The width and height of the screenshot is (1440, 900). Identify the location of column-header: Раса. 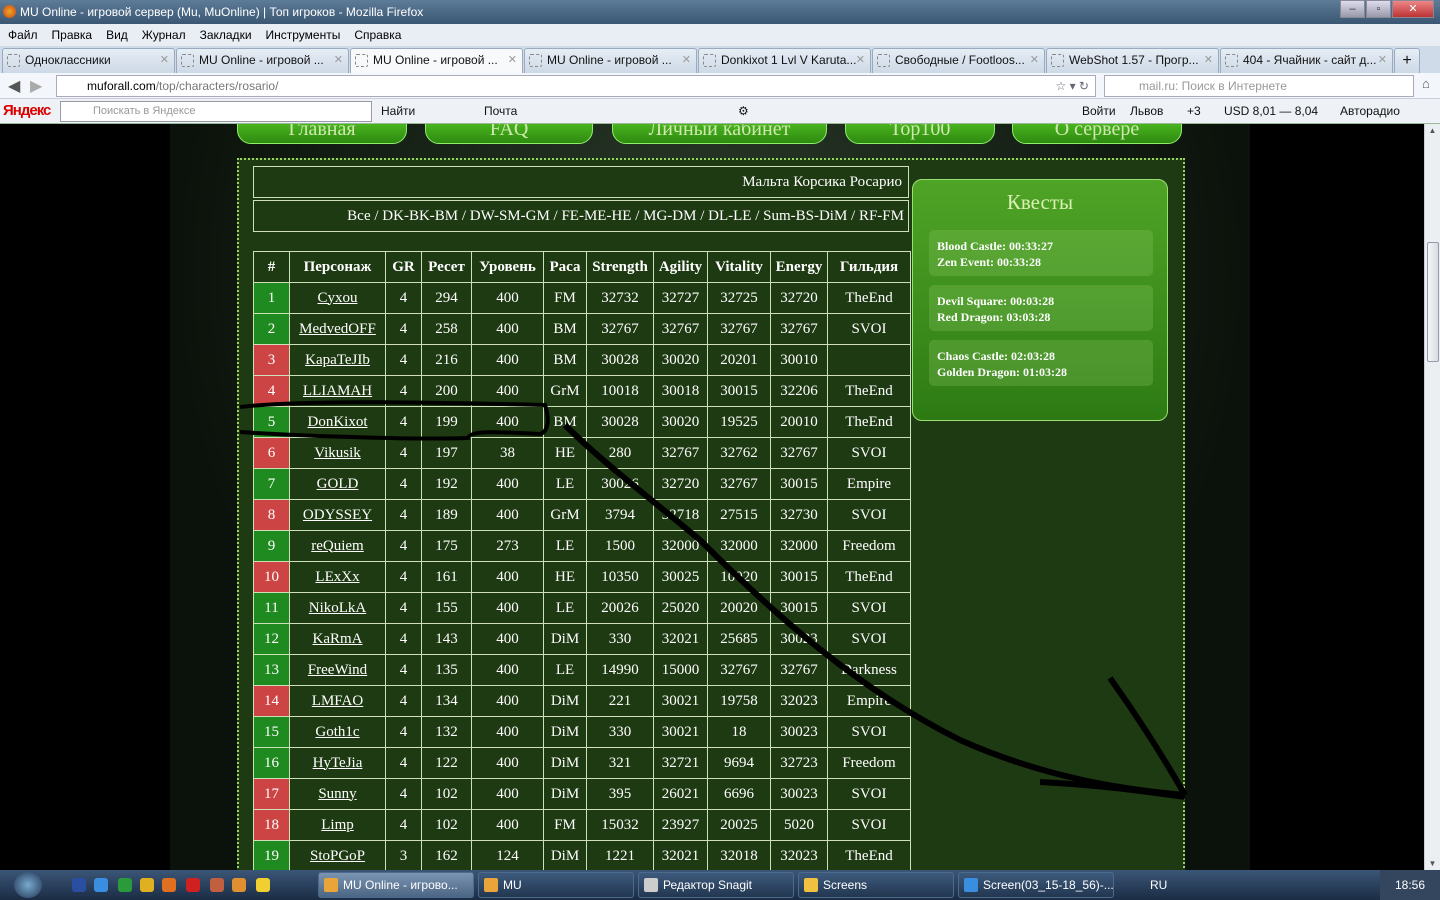
(565, 267).